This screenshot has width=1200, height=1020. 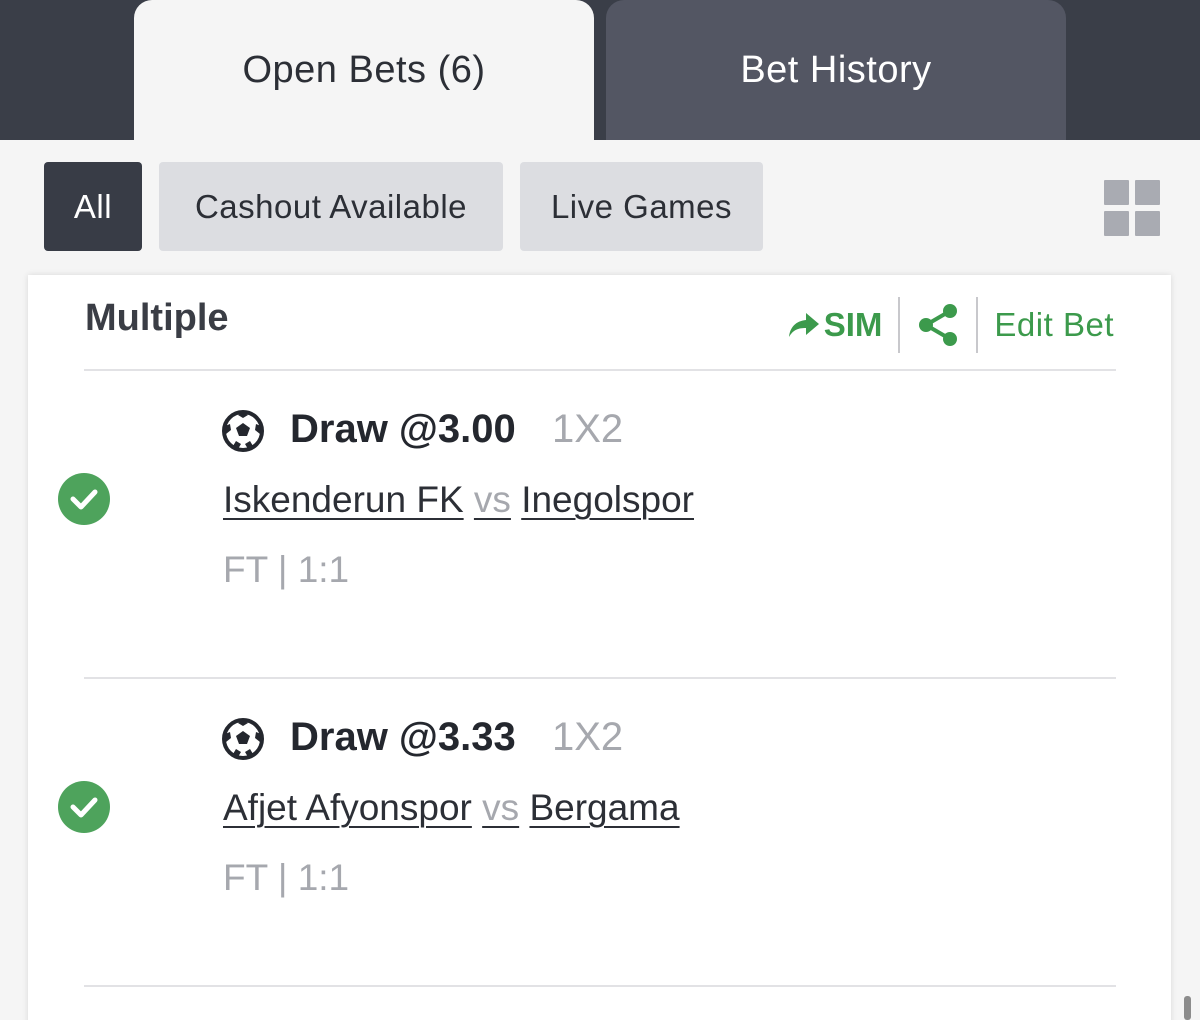 What do you see at coordinates (403, 429) in the screenshot?
I see `pick-label: Draw @3.00` at bounding box center [403, 429].